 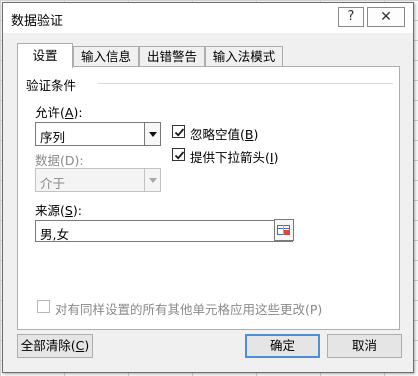 I want to click on source-input-value: 男,女, so click(x=54, y=234).